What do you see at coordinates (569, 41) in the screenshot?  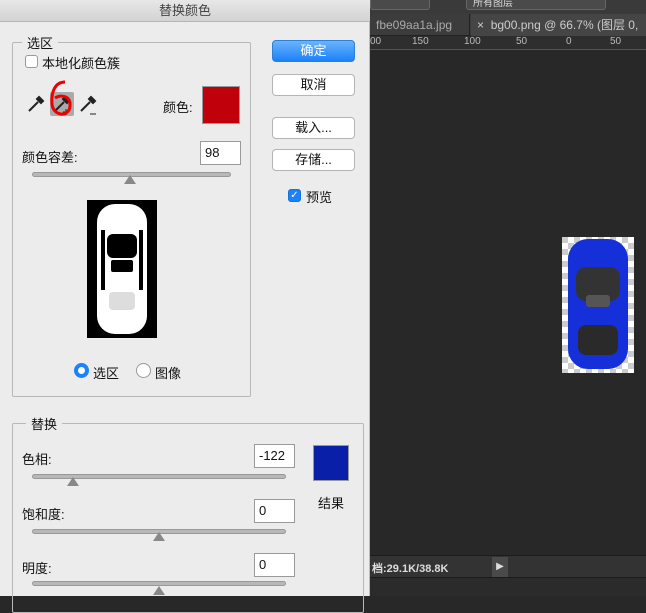 I see `ruler-tick: 0` at bounding box center [569, 41].